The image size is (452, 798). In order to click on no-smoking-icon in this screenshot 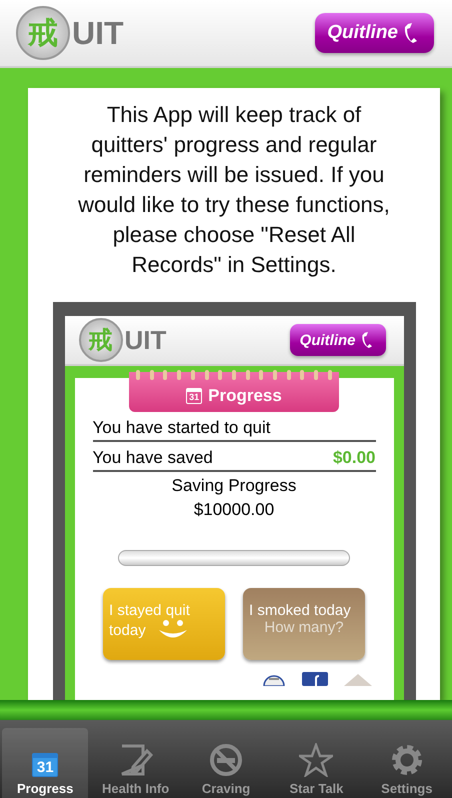, I will do `click(226, 760)`.